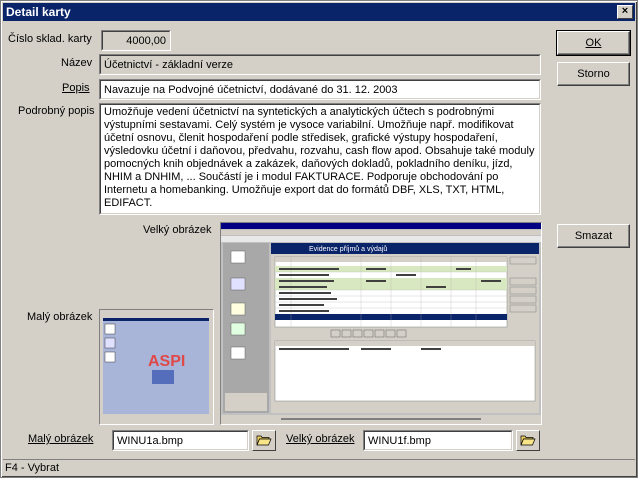 This screenshot has height=478, width=638. Describe the element at coordinates (146, 41) in the screenshot. I see `cislo-value: 4000,00` at that location.